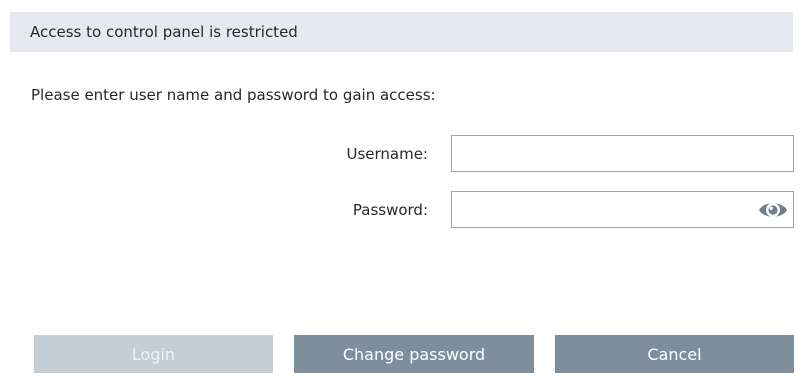 Image resolution: width=803 pixels, height=387 pixels. I want to click on eye-icon, so click(773, 209).